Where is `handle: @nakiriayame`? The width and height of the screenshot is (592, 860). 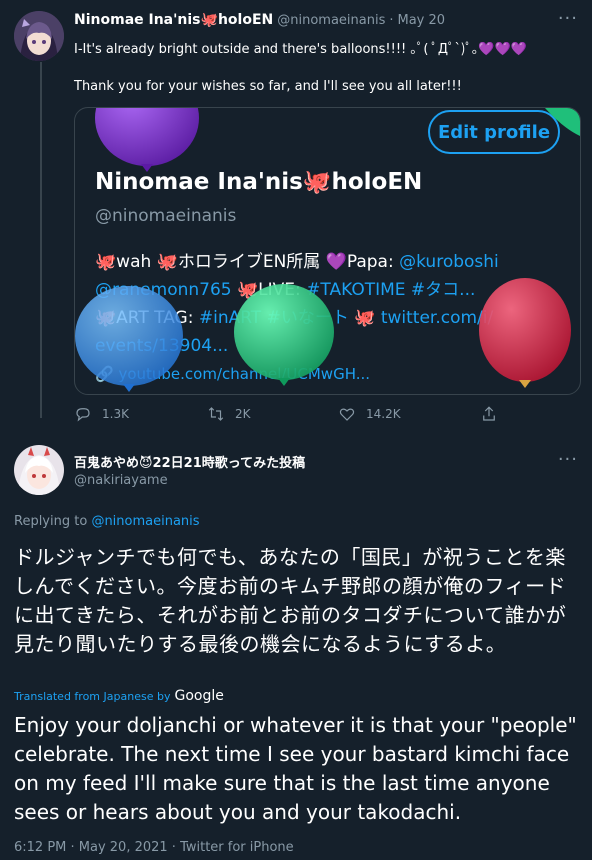
handle: @nakiriayame is located at coordinates (121, 480).